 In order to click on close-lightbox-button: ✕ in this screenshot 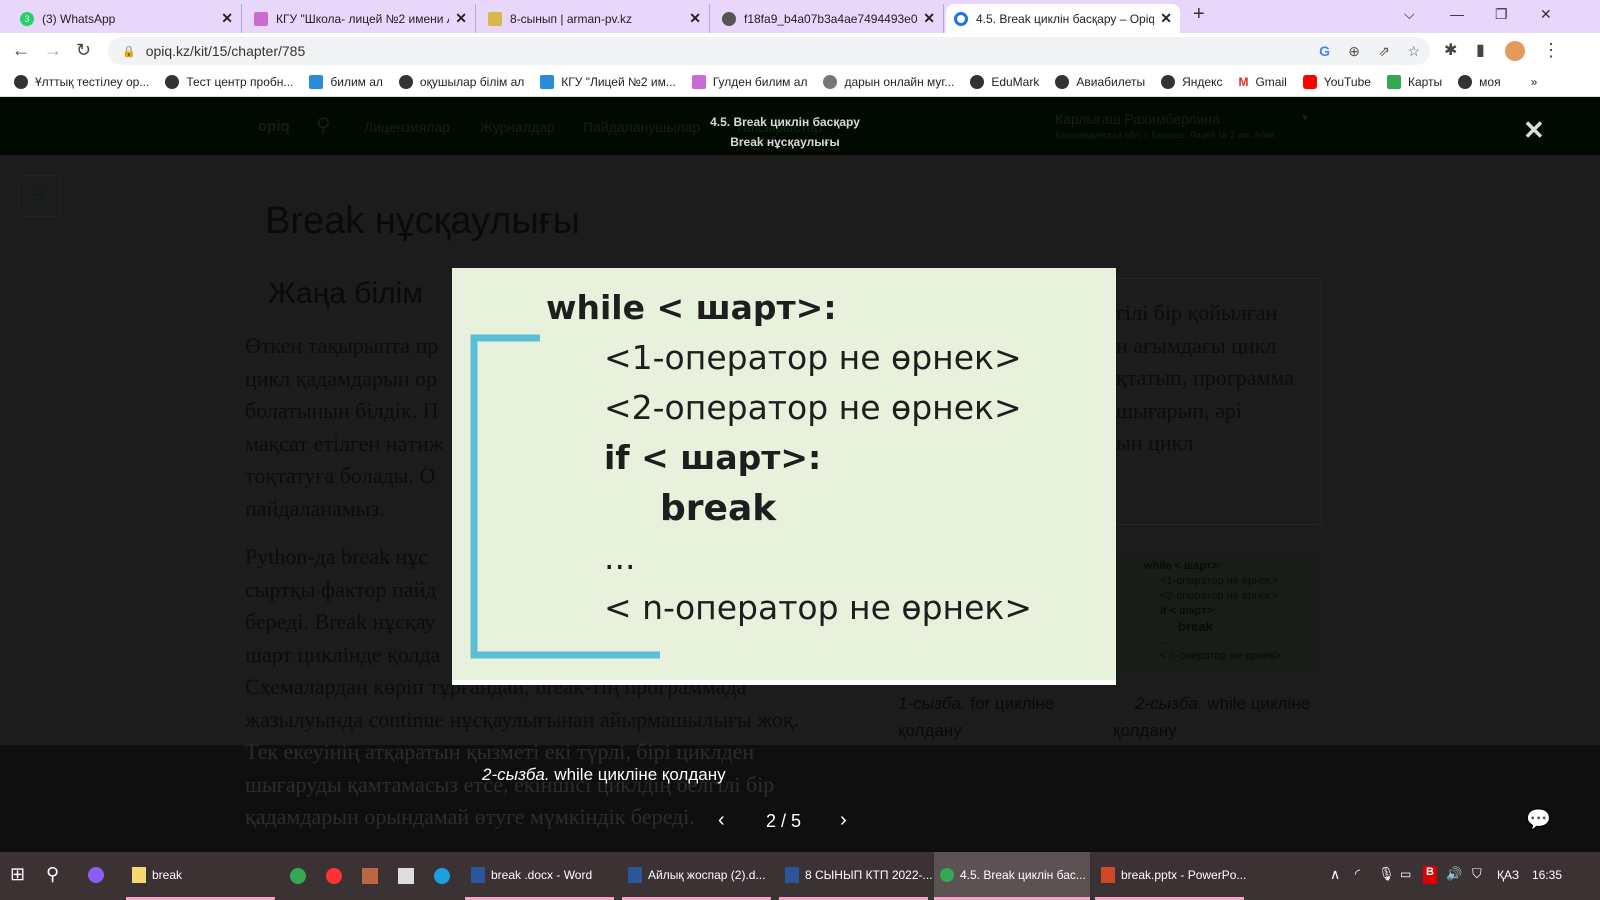, I will do `click(1534, 130)`.